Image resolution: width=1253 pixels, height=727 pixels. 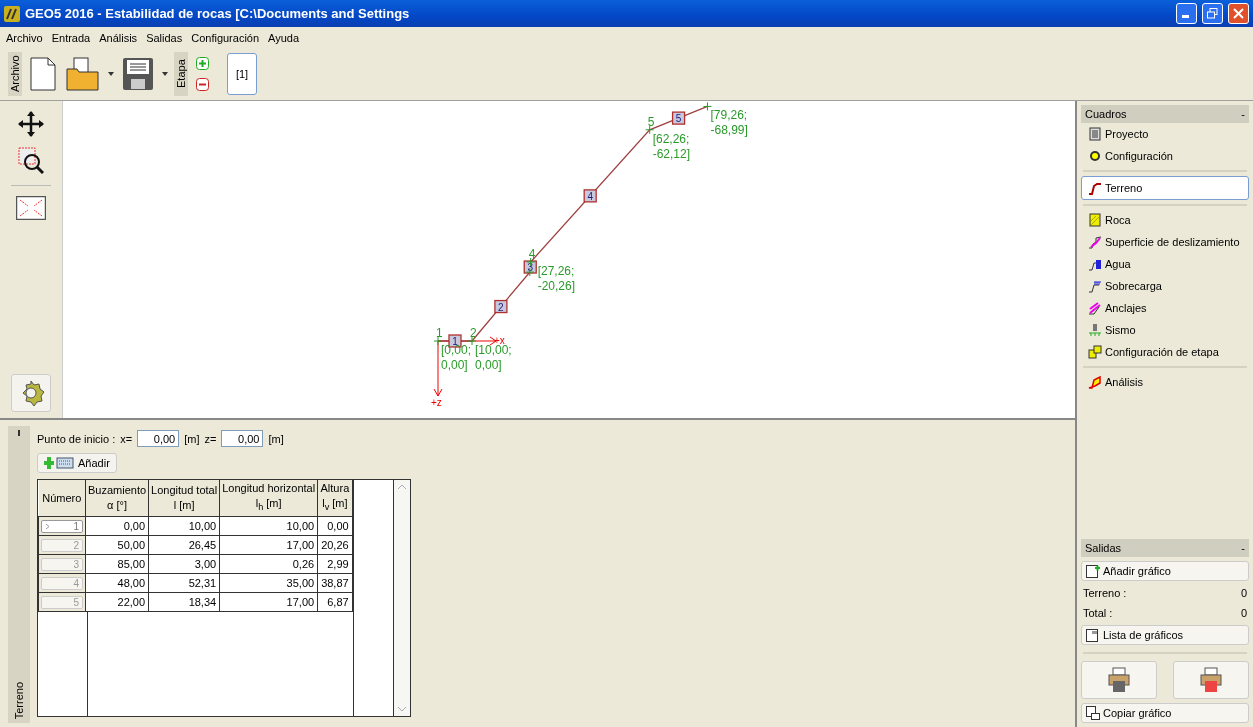 What do you see at coordinates (1165, 635) in the screenshot?
I see `chart-list-button: Lista de gráficos` at bounding box center [1165, 635].